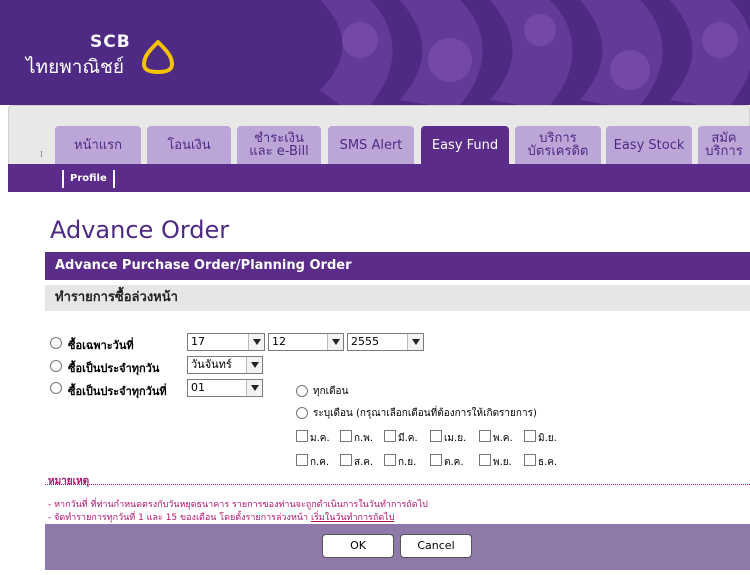  What do you see at coordinates (69, 481) in the screenshot?
I see `notes-title: หมายเหตุ` at bounding box center [69, 481].